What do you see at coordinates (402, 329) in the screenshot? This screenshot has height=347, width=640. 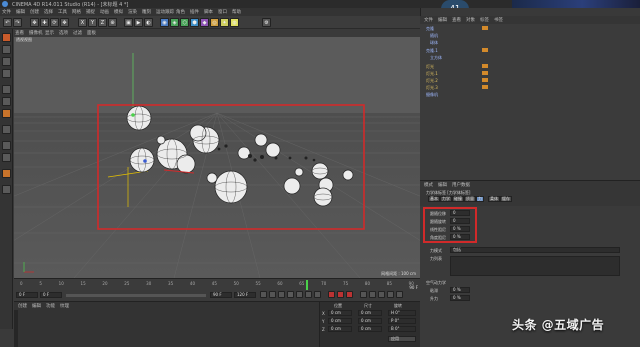 I see `rot-b-field: B 0°` at bounding box center [402, 329].